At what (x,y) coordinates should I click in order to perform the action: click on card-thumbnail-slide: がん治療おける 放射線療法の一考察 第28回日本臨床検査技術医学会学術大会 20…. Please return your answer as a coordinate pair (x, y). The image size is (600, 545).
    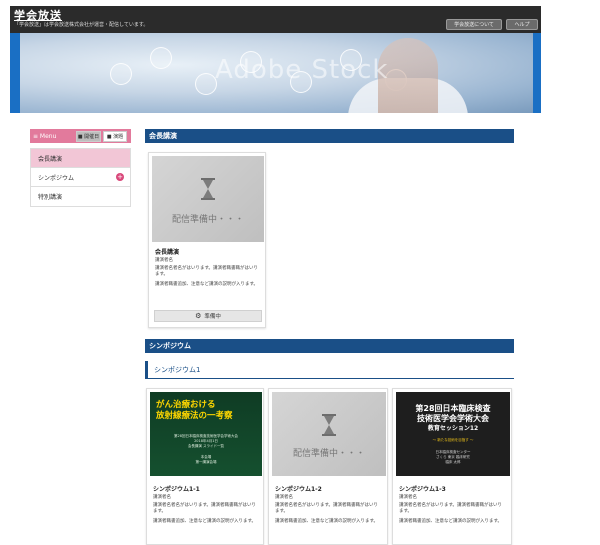
    Looking at the image, I should click on (206, 434).